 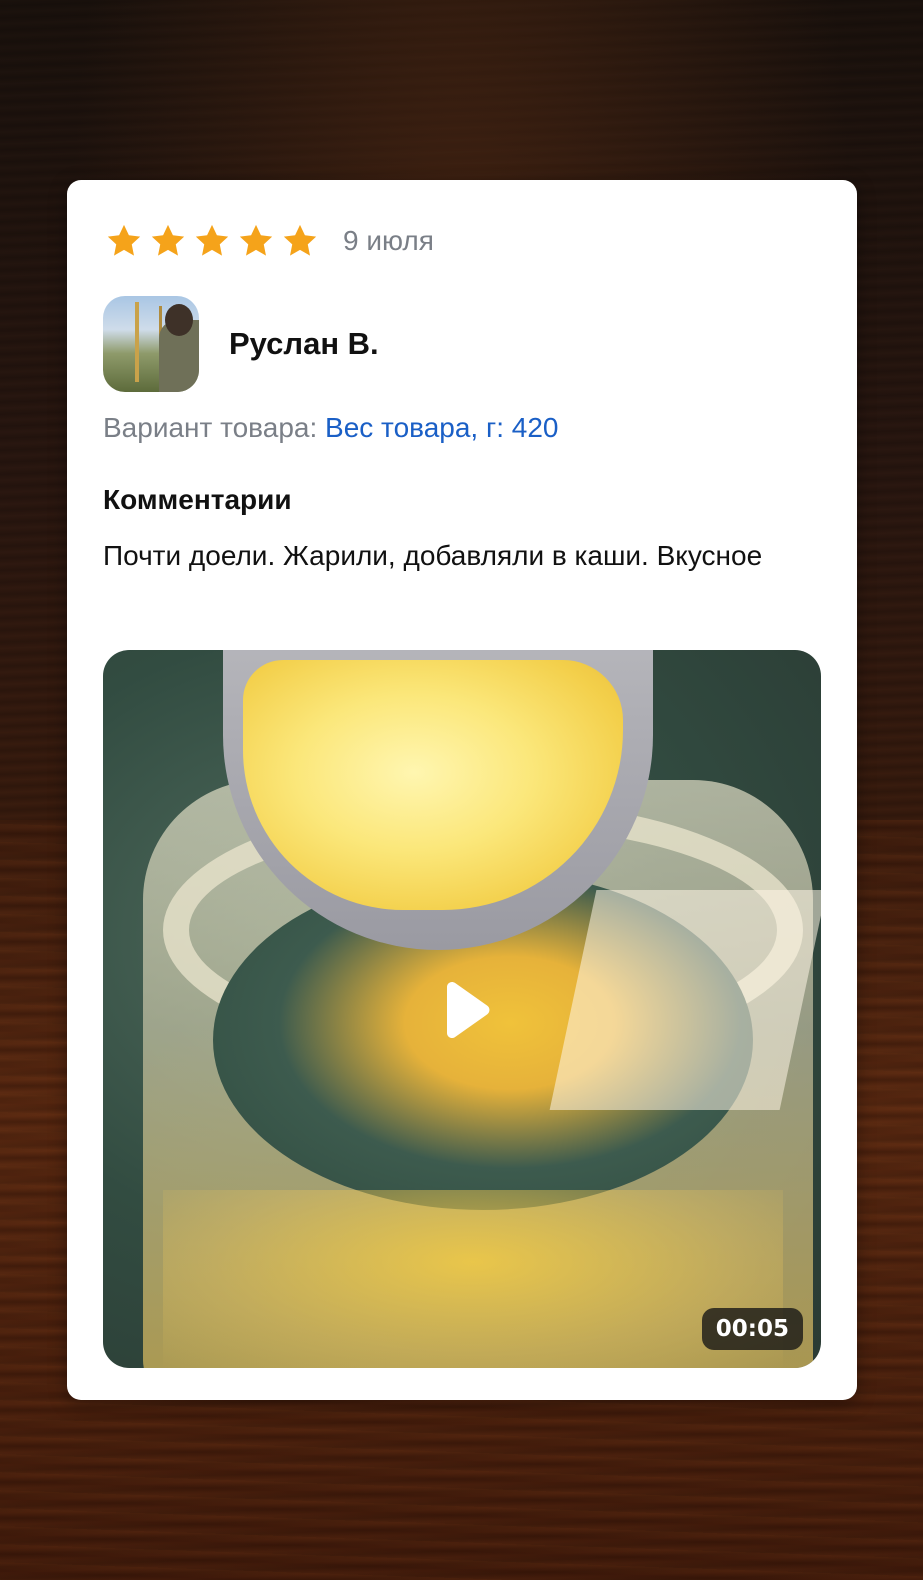 I want to click on rating-row: 9 июля, so click(x=269, y=241).